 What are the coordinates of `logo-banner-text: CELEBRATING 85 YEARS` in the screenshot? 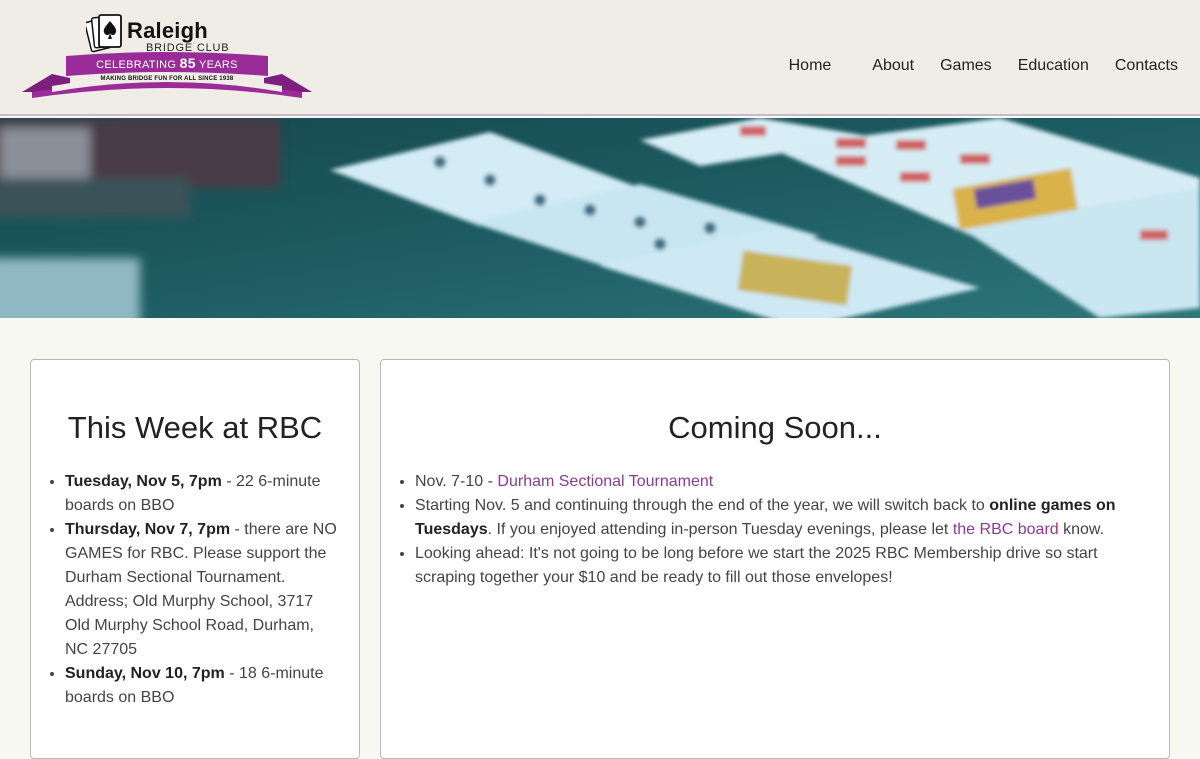 It's located at (167, 64).